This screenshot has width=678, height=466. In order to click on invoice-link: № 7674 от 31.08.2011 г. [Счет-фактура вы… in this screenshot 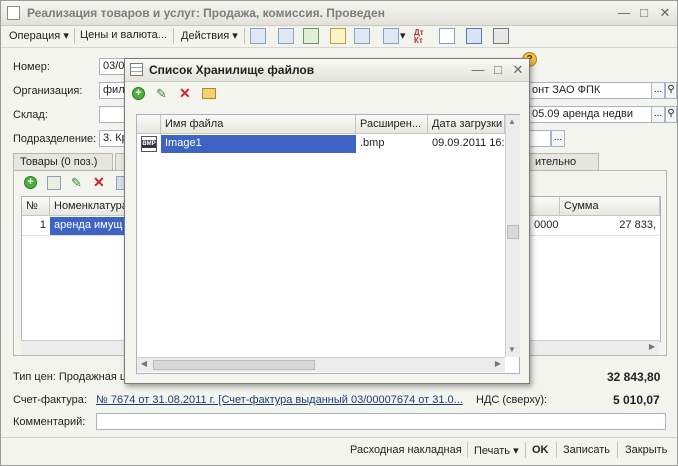, I will do `click(281, 400)`.